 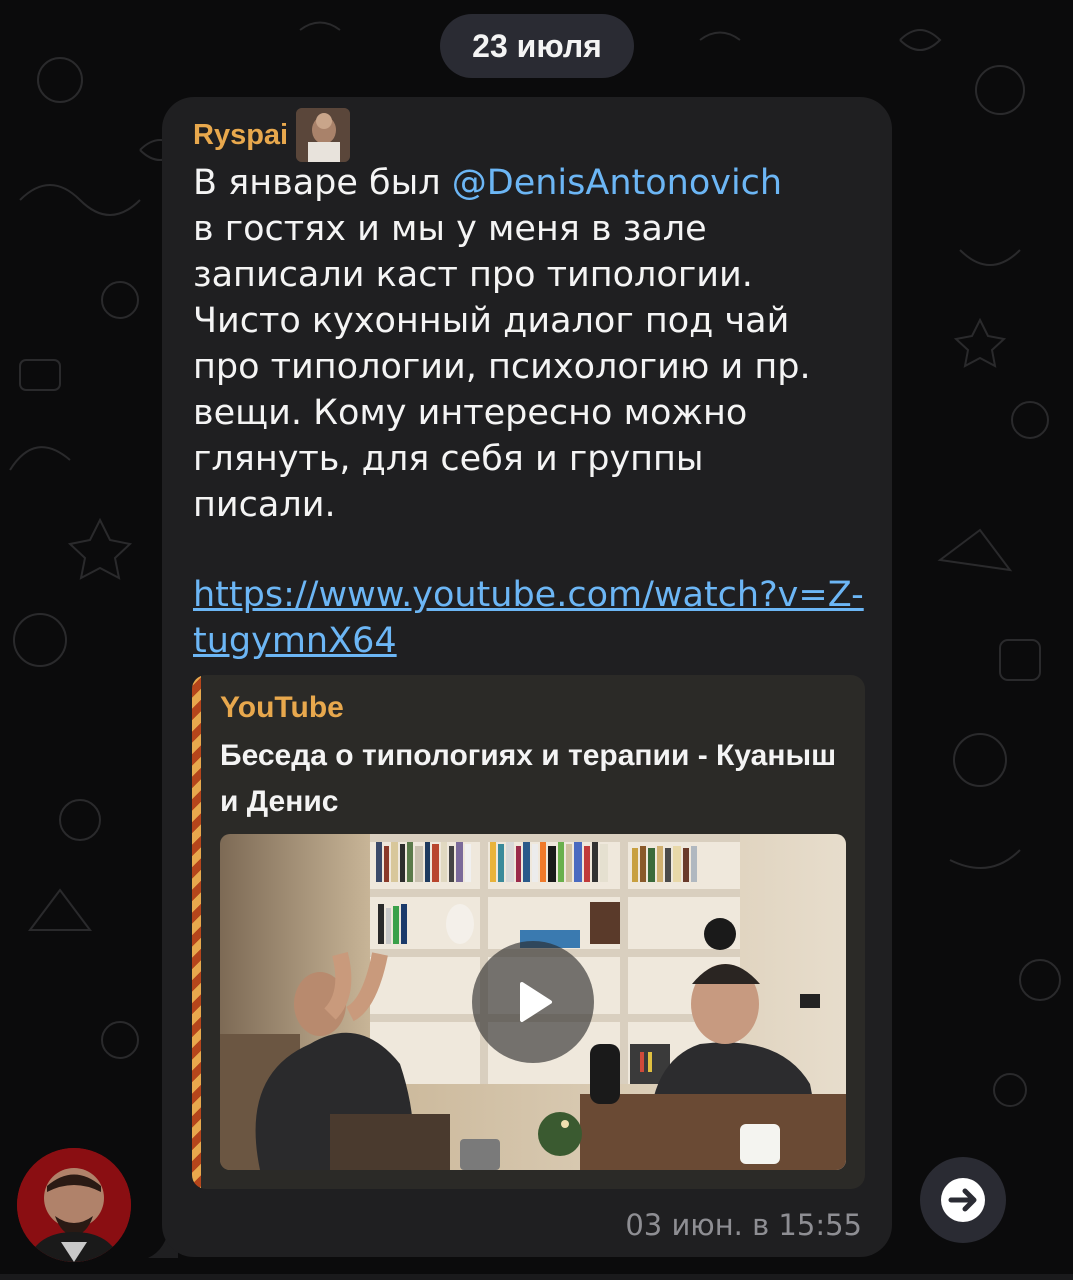 I want to click on bottom-edge, so click(x=536, y=1277).